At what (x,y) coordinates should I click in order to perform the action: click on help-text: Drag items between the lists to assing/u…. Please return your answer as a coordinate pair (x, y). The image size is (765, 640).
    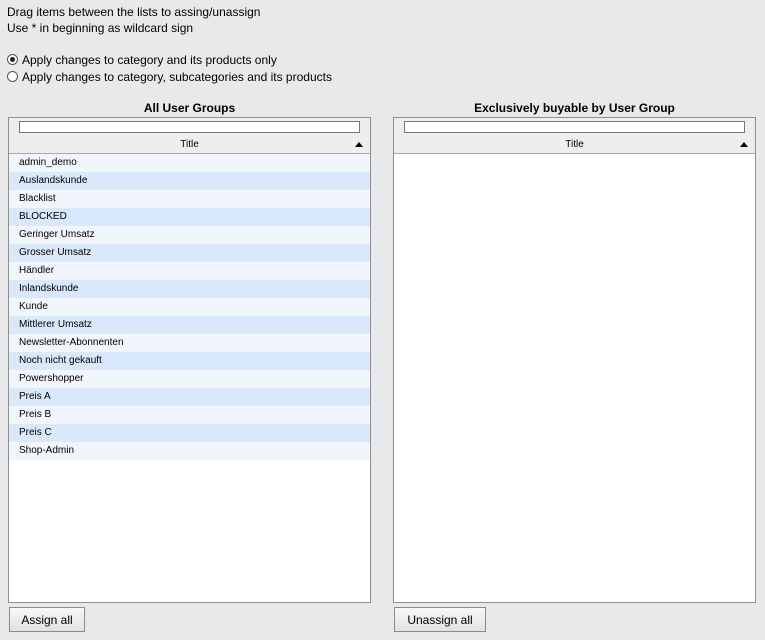
    Looking at the image, I should click on (133, 20).